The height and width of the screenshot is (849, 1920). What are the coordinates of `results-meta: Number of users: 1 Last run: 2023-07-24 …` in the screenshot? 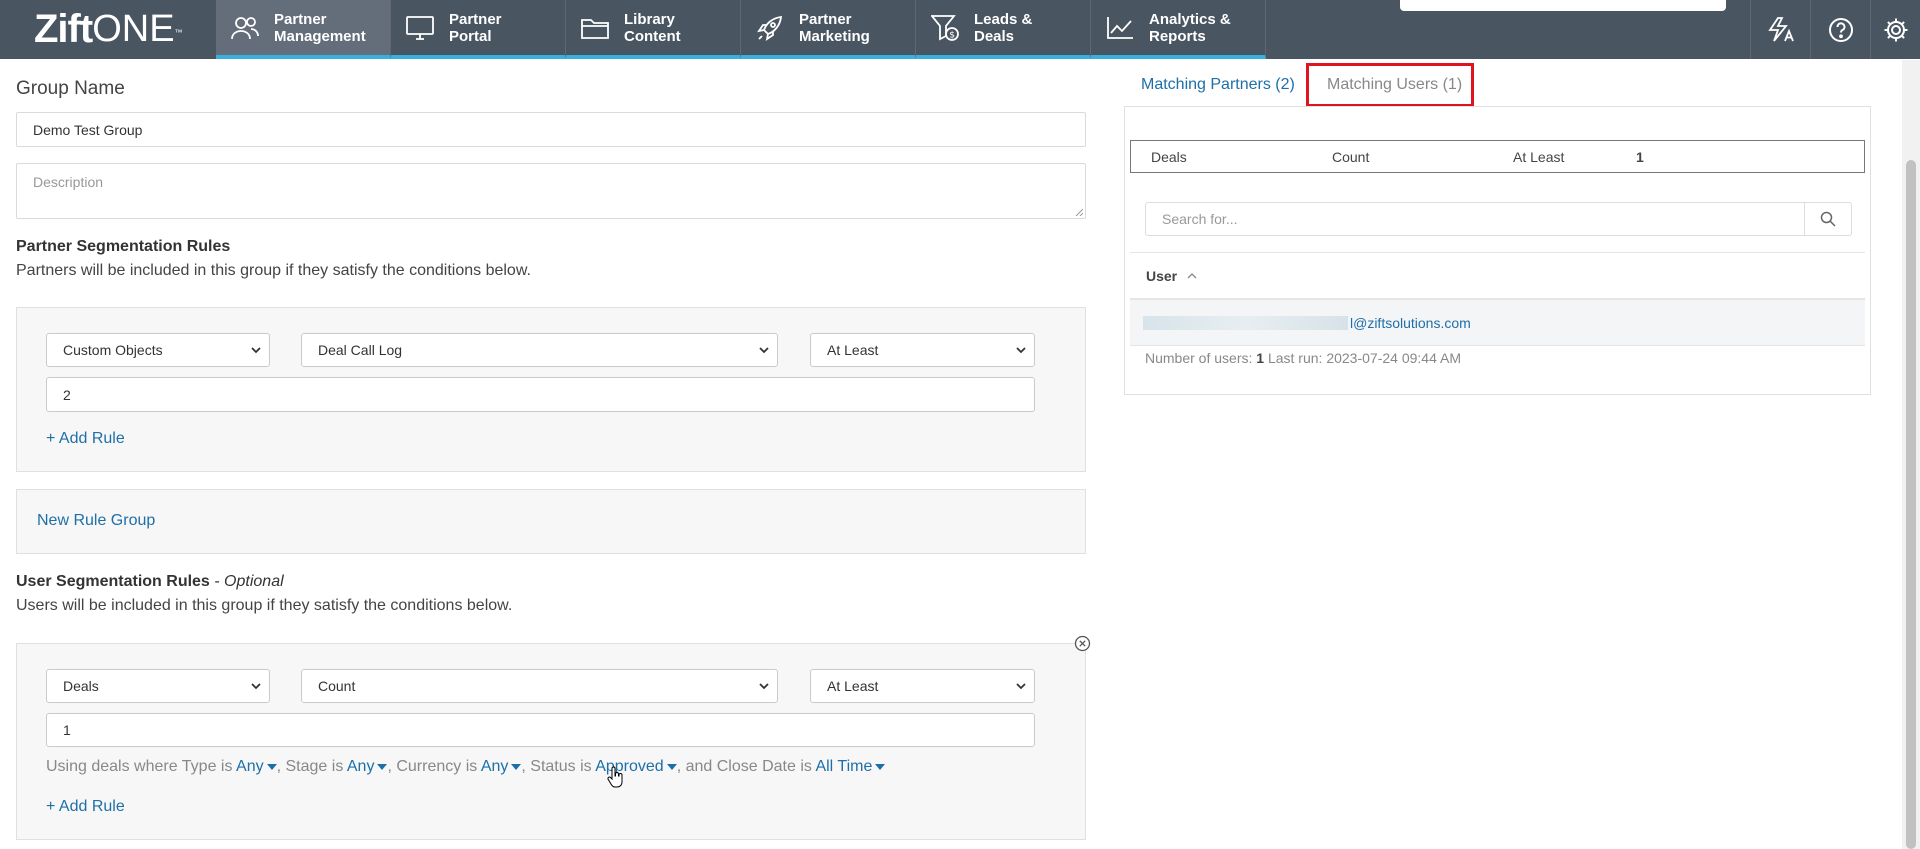 It's located at (1303, 358).